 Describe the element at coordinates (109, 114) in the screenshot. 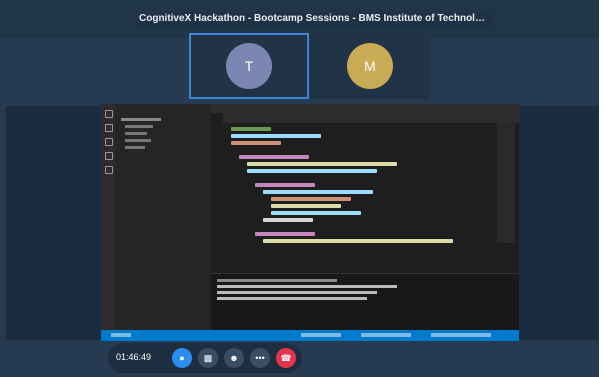

I see `explorer-icon` at that location.